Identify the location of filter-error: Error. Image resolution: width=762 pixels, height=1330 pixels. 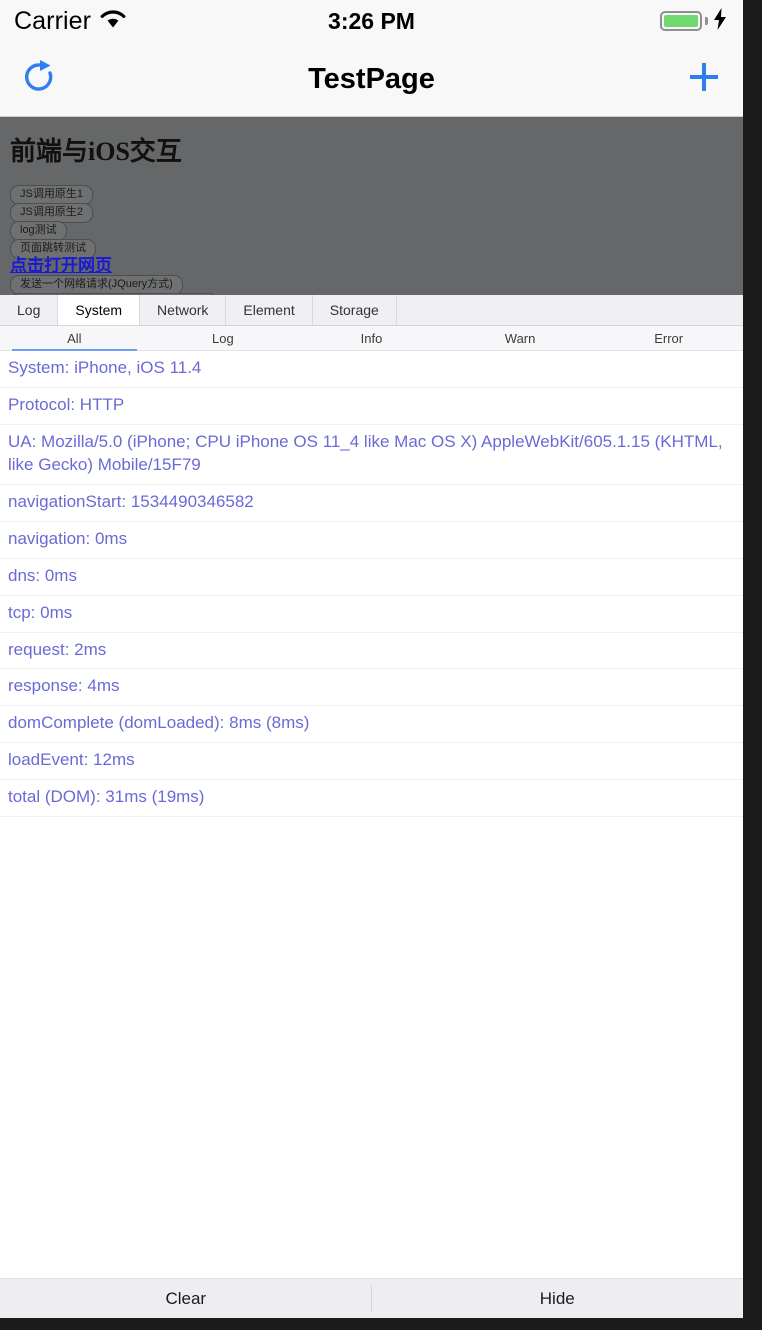
(668, 338).